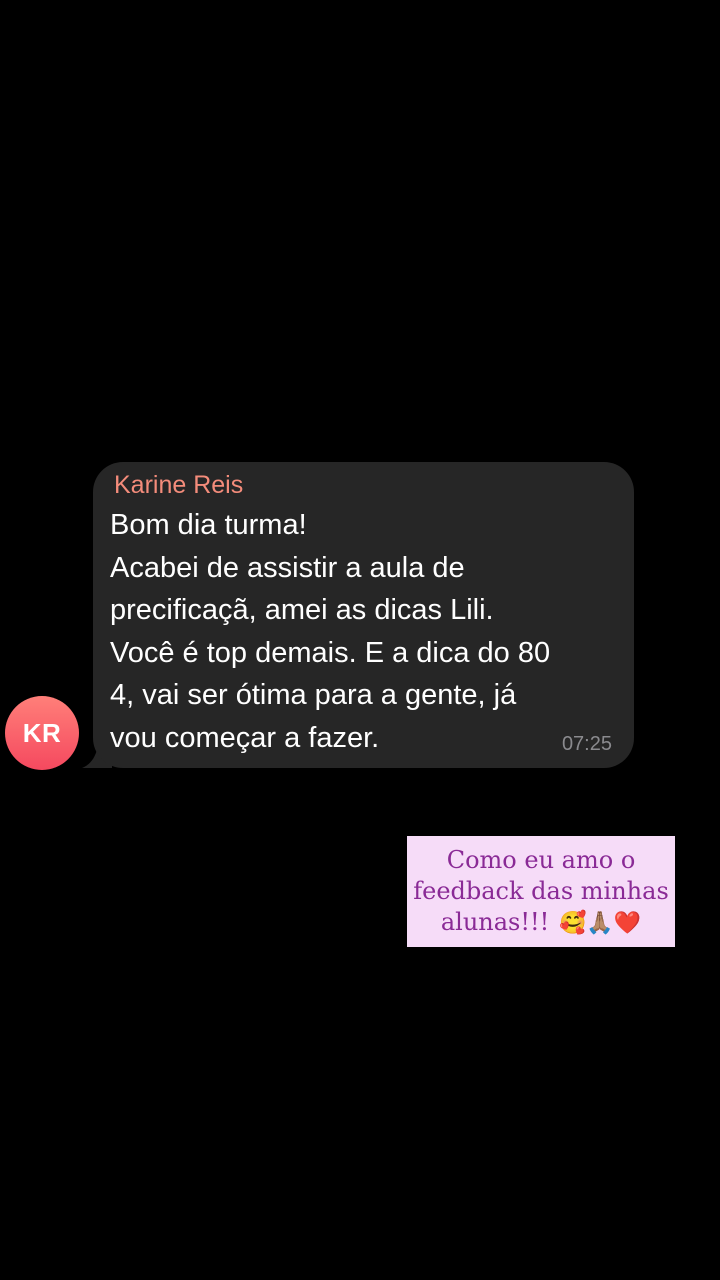  What do you see at coordinates (586, 744) in the screenshot?
I see `message-timestamp: 07:25` at bounding box center [586, 744].